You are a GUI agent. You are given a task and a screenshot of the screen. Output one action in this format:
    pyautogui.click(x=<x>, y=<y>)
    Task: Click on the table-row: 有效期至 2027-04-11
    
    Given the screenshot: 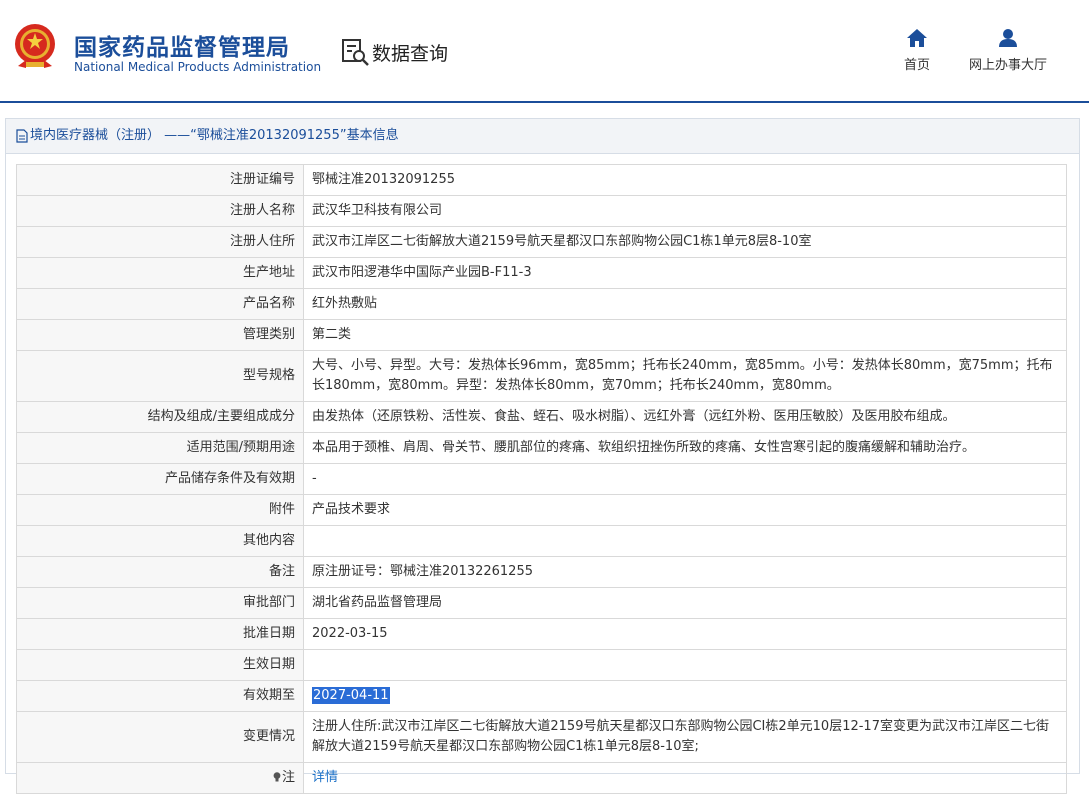 What is the action you would take?
    pyautogui.click(x=541, y=696)
    